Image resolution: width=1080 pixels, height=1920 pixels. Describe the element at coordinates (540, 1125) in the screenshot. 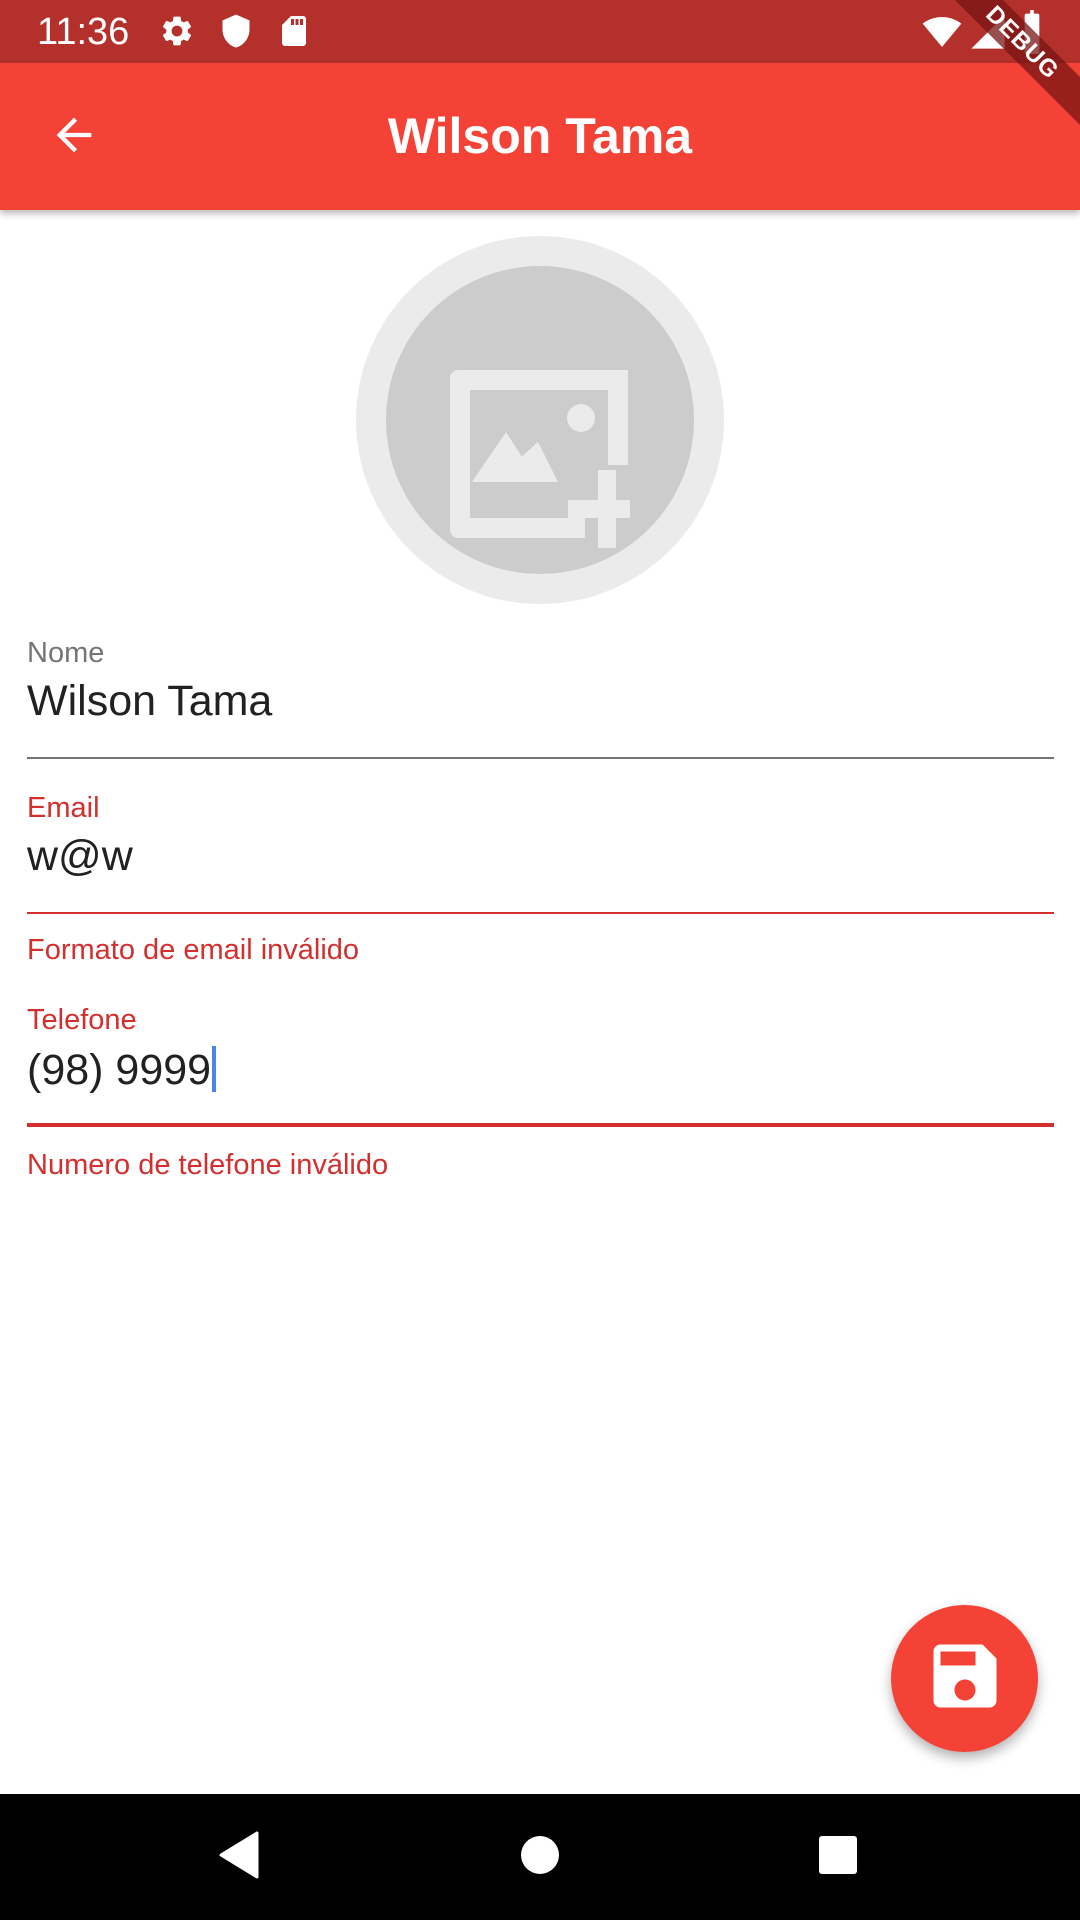

I see `phone-underline` at that location.